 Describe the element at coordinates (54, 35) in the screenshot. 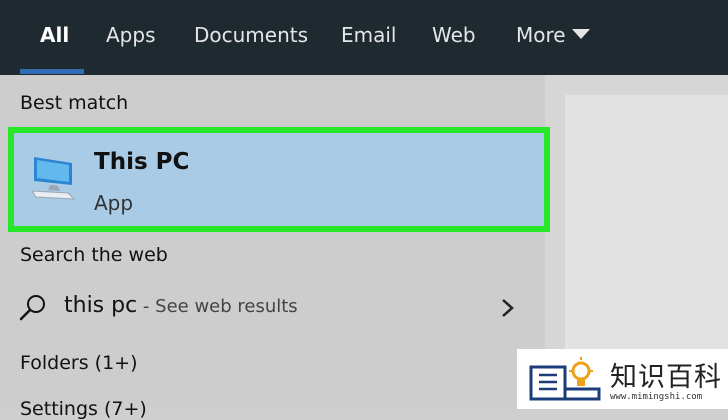

I see `tab-all: All` at that location.